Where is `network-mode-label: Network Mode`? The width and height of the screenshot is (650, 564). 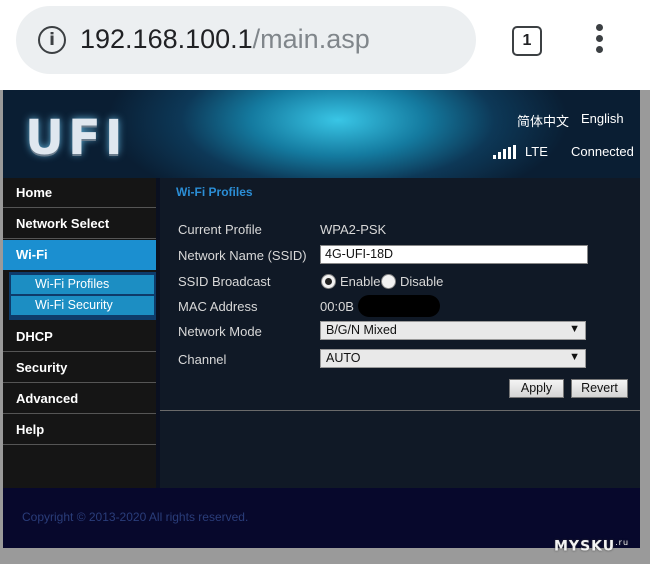
network-mode-label: Network Mode is located at coordinates (220, 331).